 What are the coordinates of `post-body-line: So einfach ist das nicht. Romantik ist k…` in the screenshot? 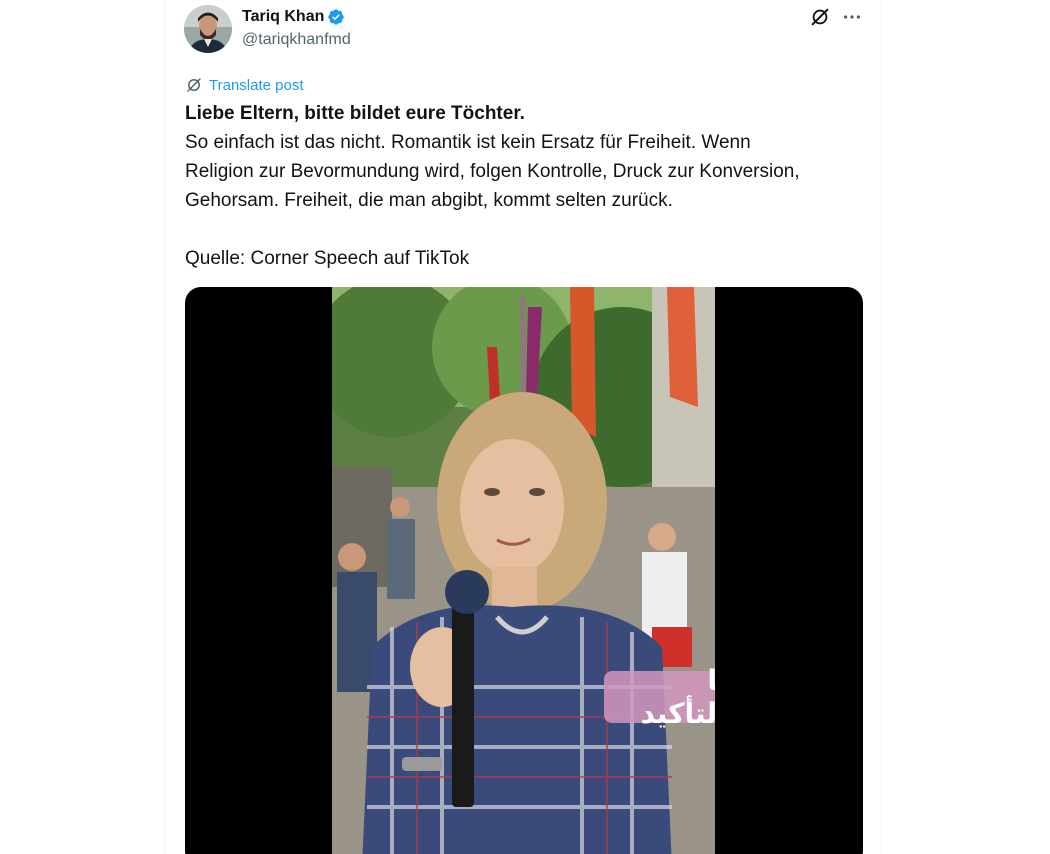 It's located at (468, 142).